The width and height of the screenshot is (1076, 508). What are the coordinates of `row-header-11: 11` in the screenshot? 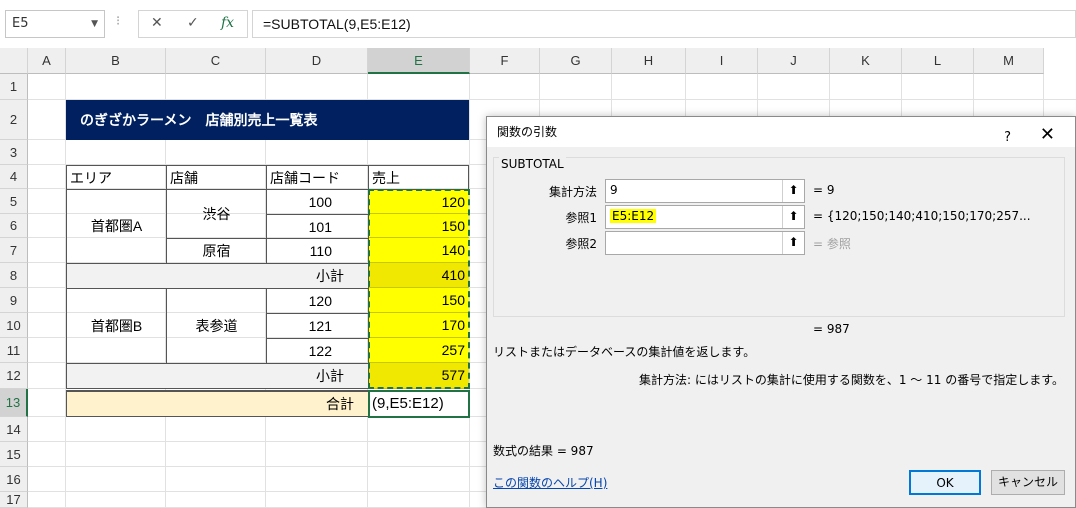 It's located at (14, 350).